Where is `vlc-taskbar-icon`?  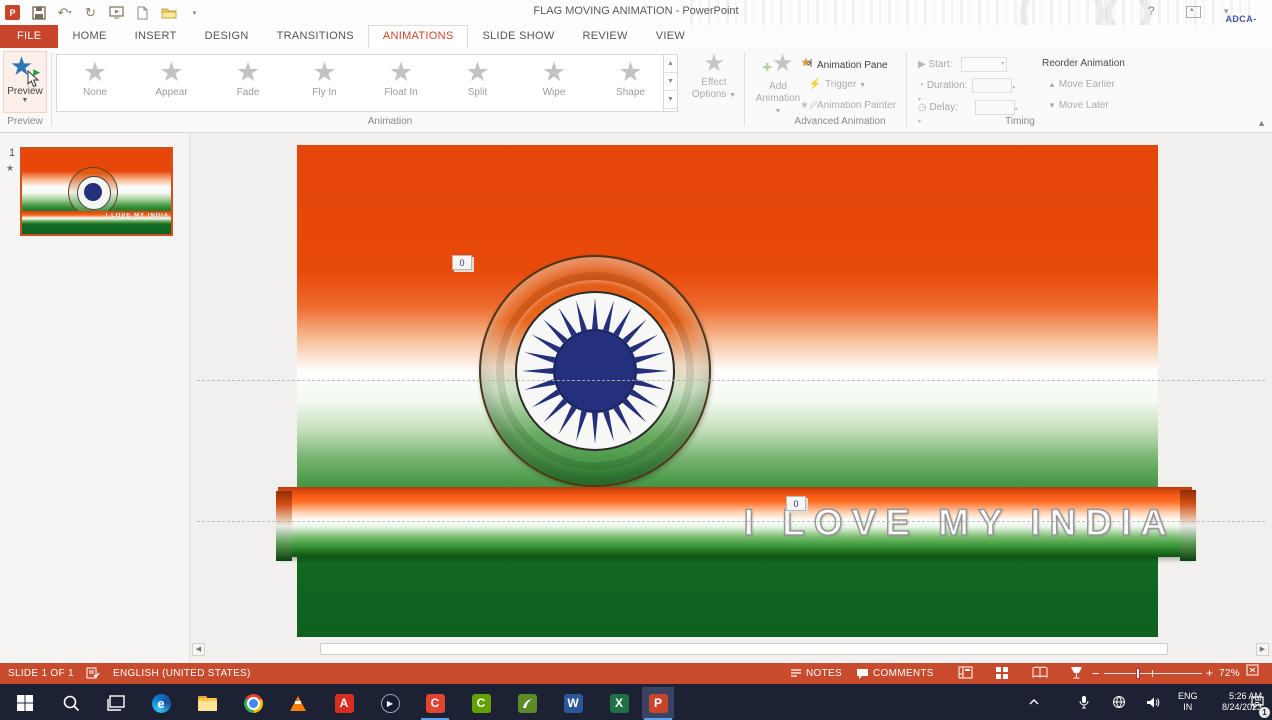 vlc-taskbar-icon is located at coordinates (298, 703).